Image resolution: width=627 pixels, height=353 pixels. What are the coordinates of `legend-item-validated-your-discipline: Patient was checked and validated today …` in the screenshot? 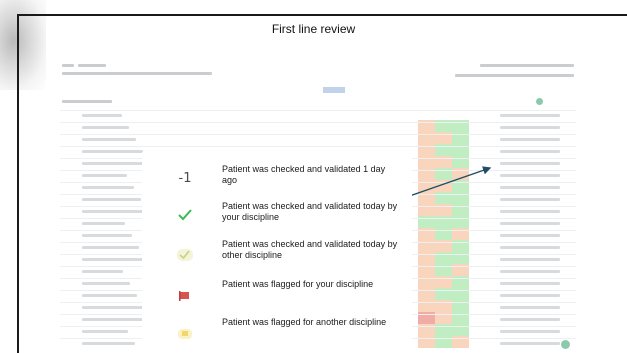 It's located at (277, 218).